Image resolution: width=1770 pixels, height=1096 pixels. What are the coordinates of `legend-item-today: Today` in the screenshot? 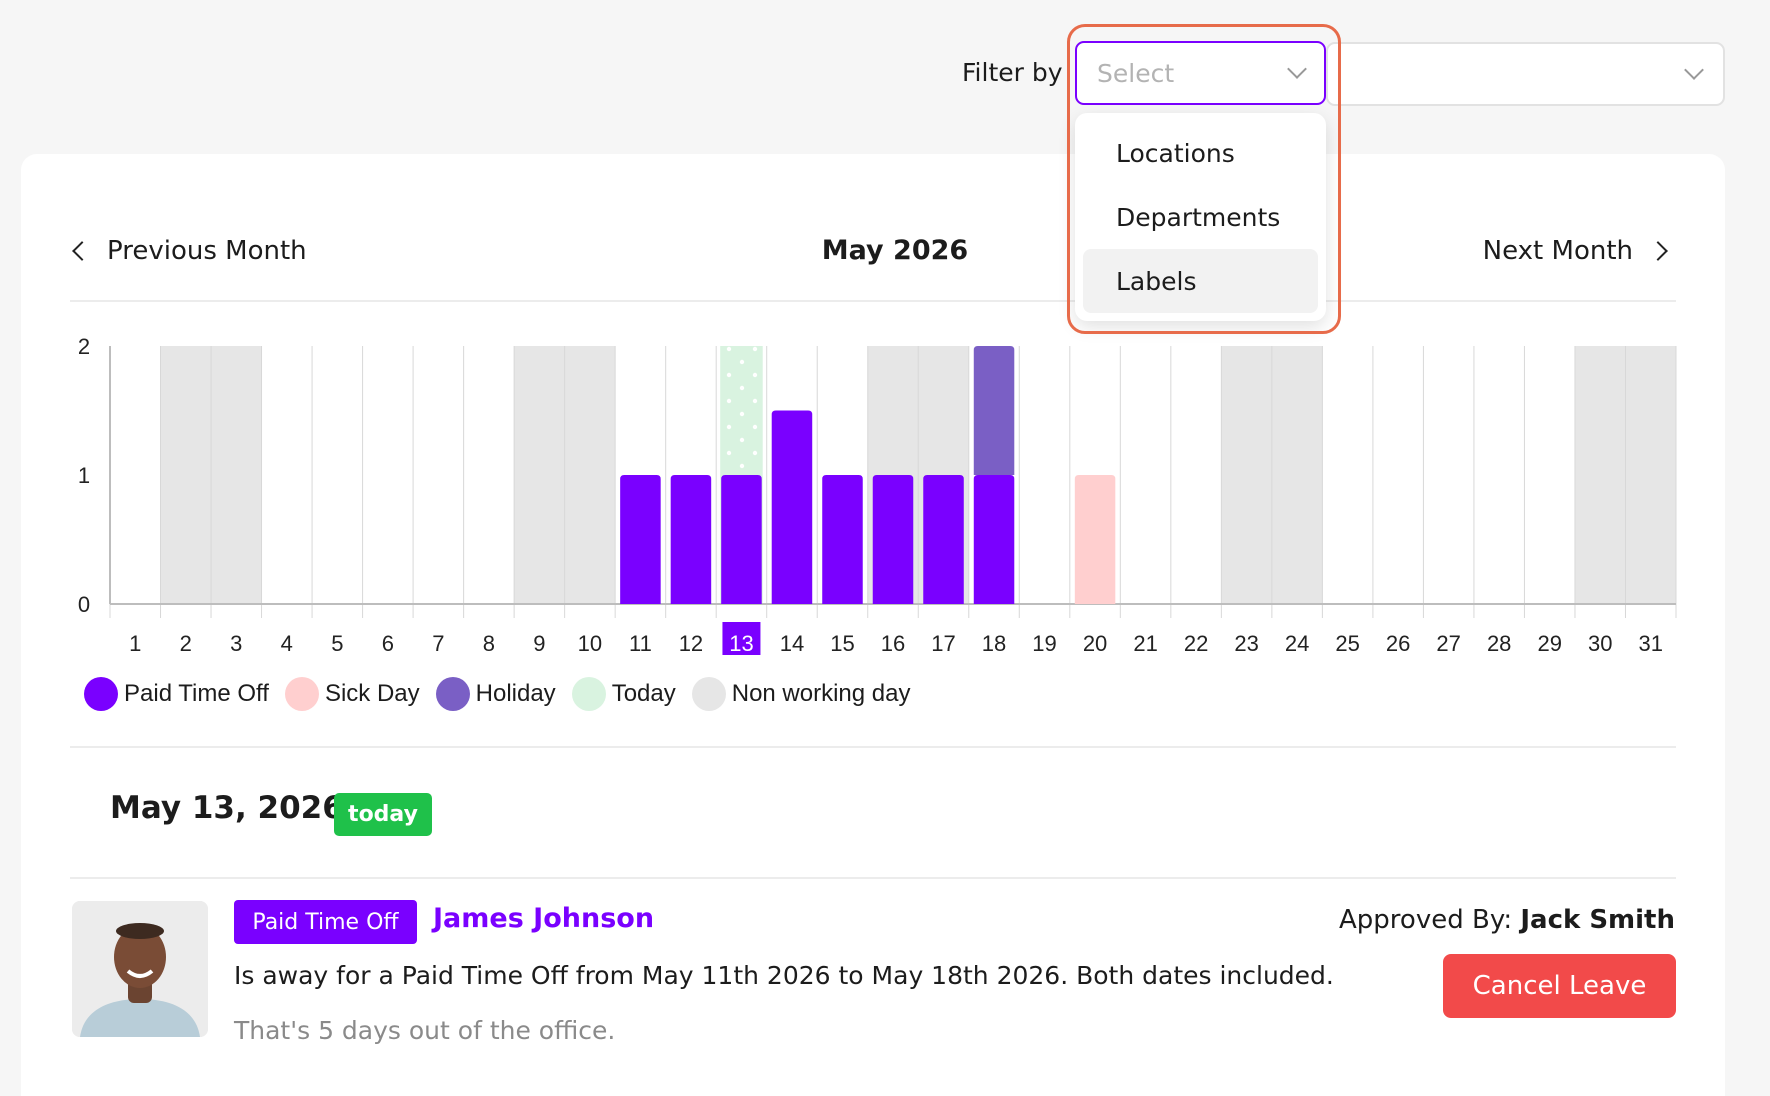 It's located at (623, 694).